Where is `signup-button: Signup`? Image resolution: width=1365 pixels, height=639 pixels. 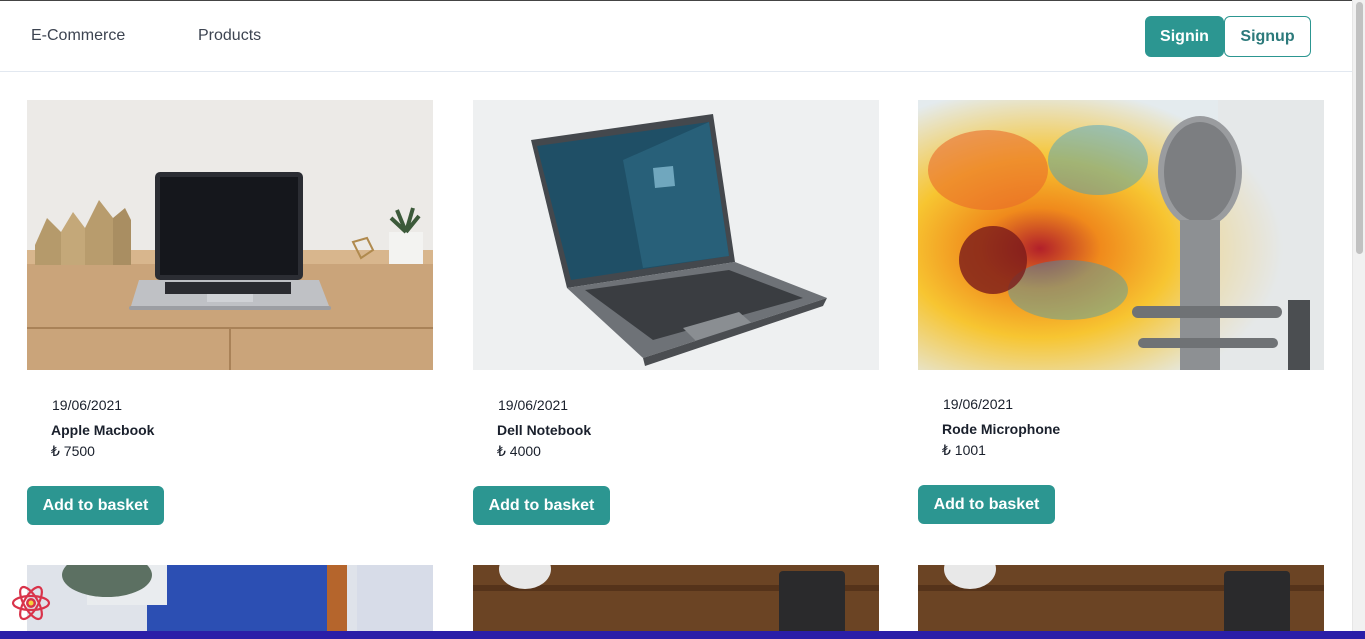 signup-button: Signup is located at coordinates (1267, 36).